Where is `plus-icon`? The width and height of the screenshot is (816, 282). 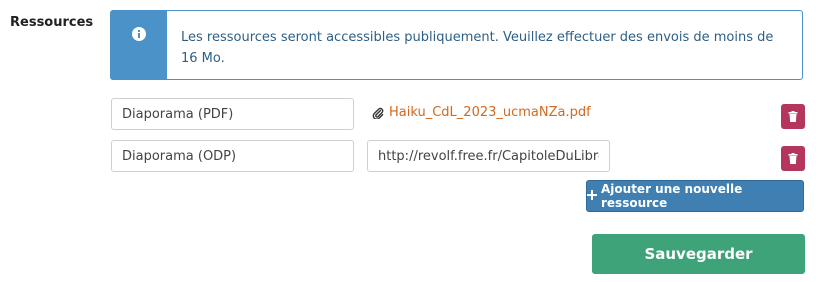 plus-icon is located at coordinates (592, 196).